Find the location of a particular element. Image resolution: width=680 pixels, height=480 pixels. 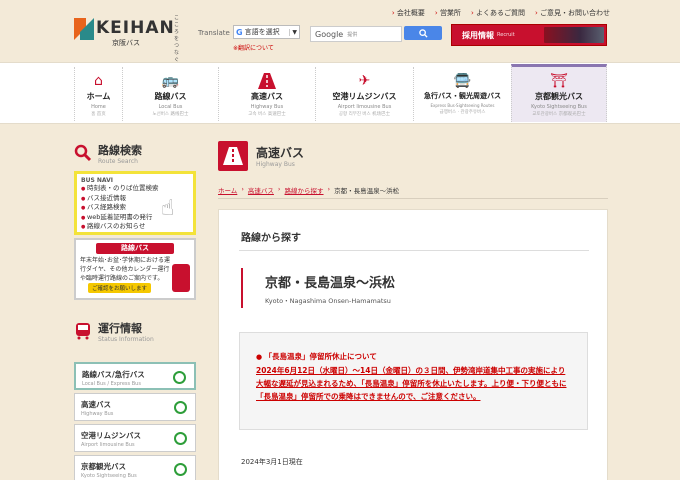

link-faq: よくあるご質問 is located at coordinates (498, 13).